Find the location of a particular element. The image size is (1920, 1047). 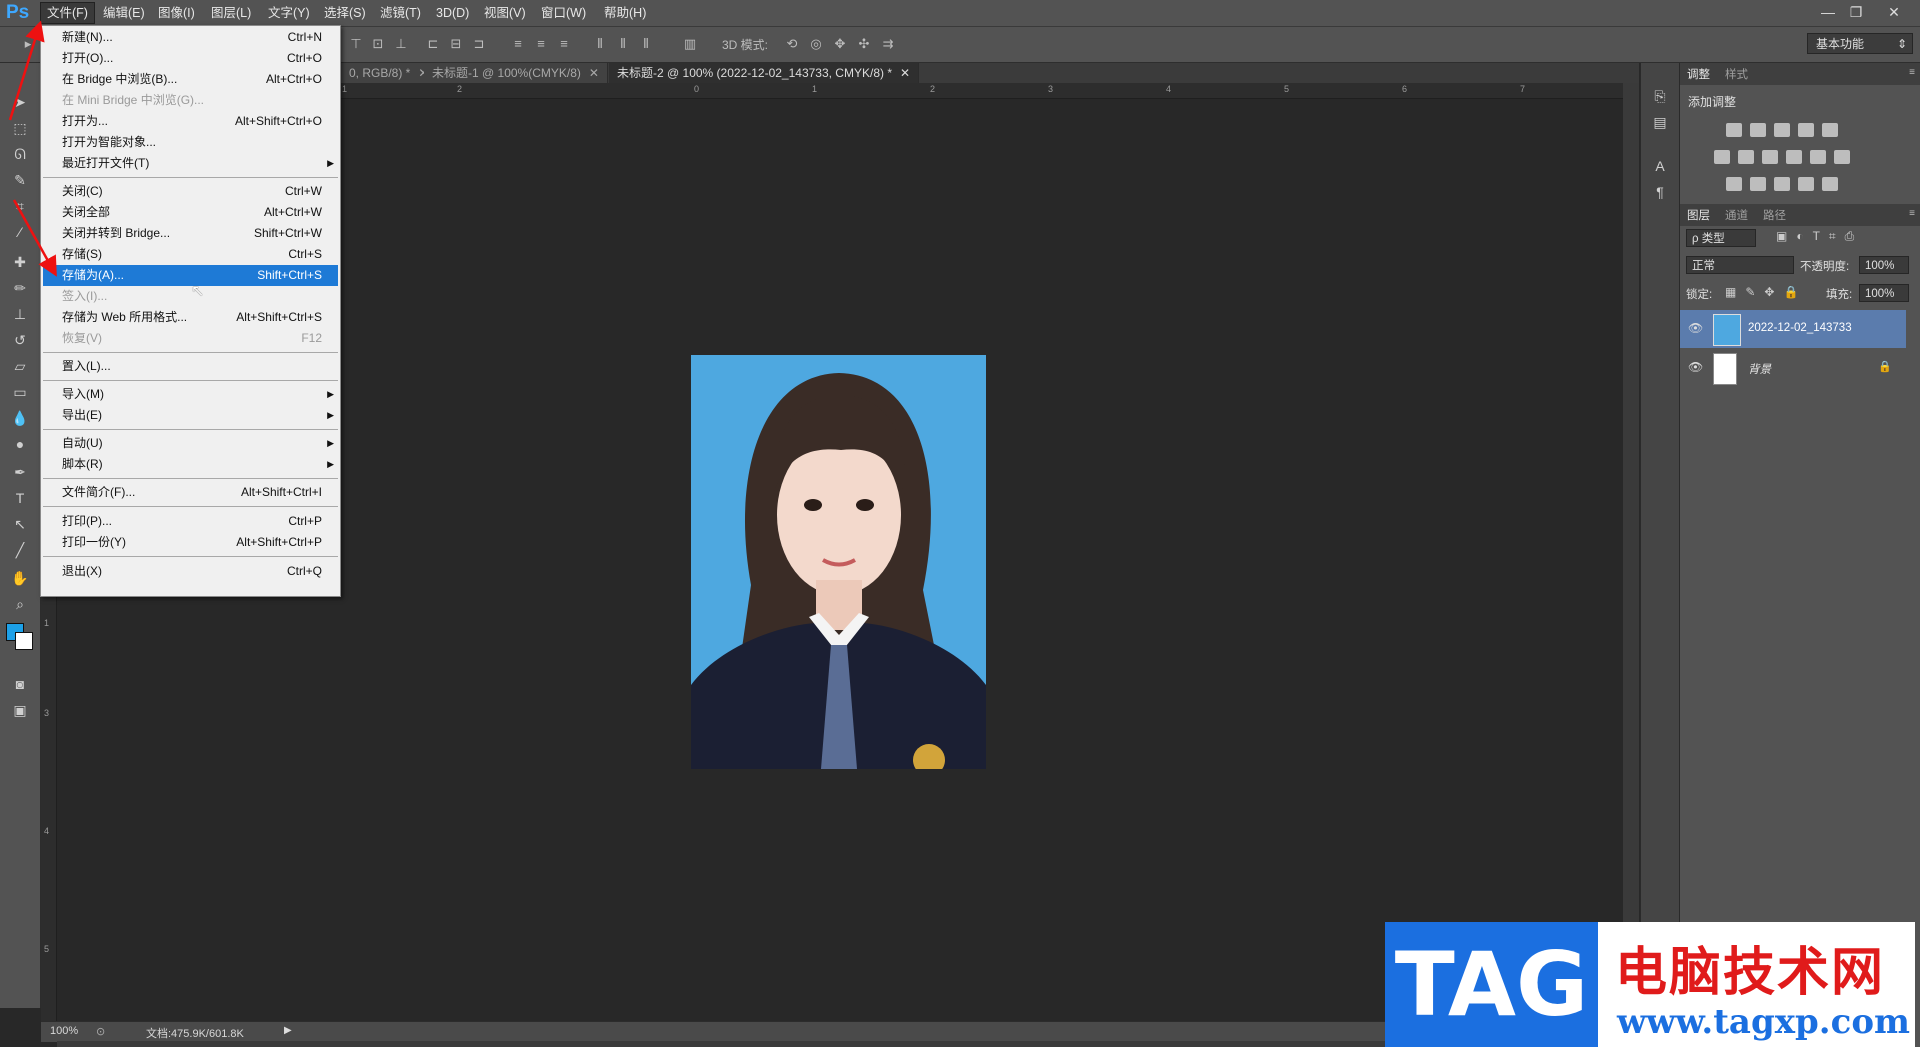

paragraph-panel-icon: ¶ is located at coordinates (1660, 192).